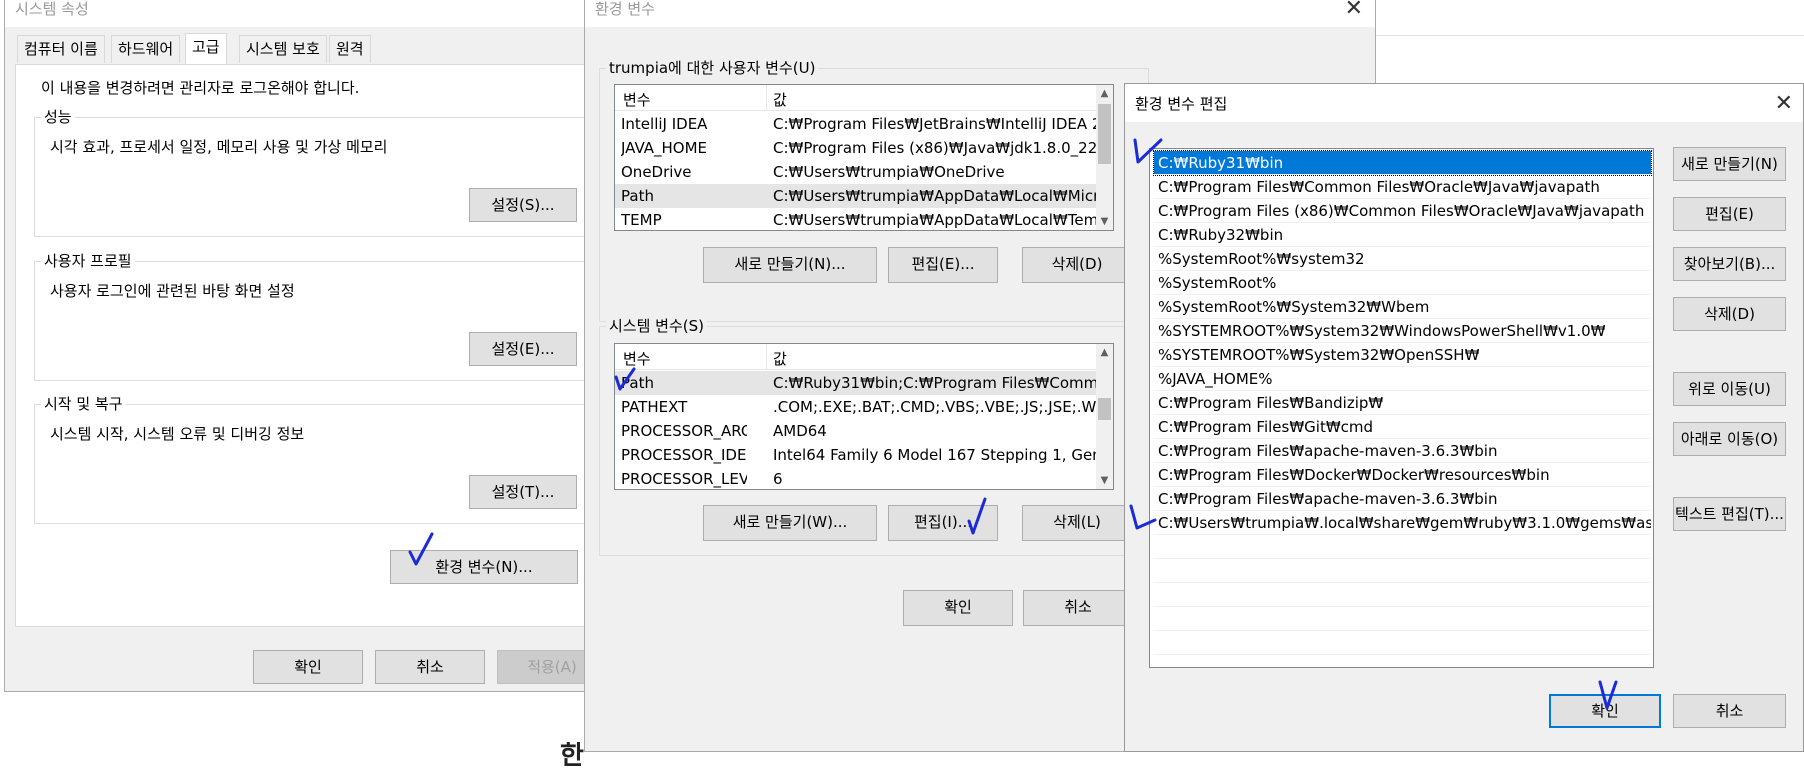 The width and height of the screenshot is (1804, 772). What do you see at coordinates (1077, 523) in the screenshot?
I see `system-delete-button: 삭제(L)` at bounding box center [1077, 523].